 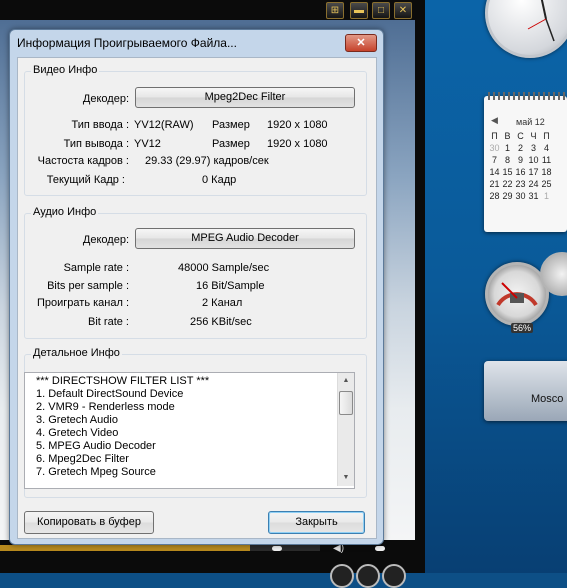 What do you see at coordinates (82, 459) in the screenshot?
I see `list-item: 6. Mpeg2Dec Filter` at bounding box center [82, 459].